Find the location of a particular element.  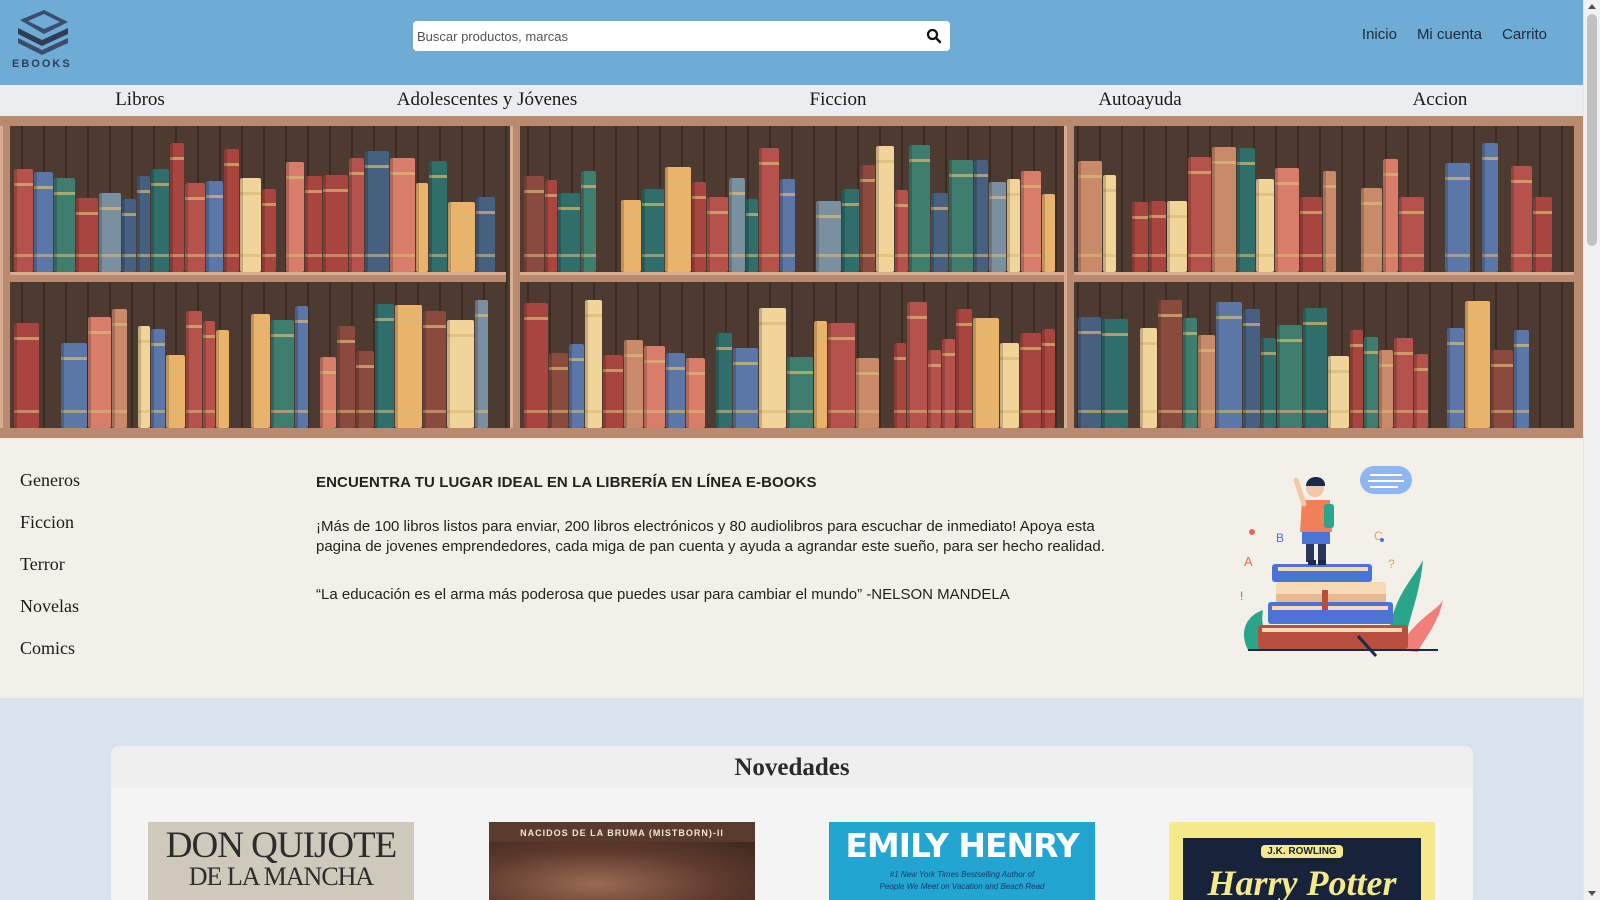

genre-item-terror: Terror is located at coordinates (50, 575).